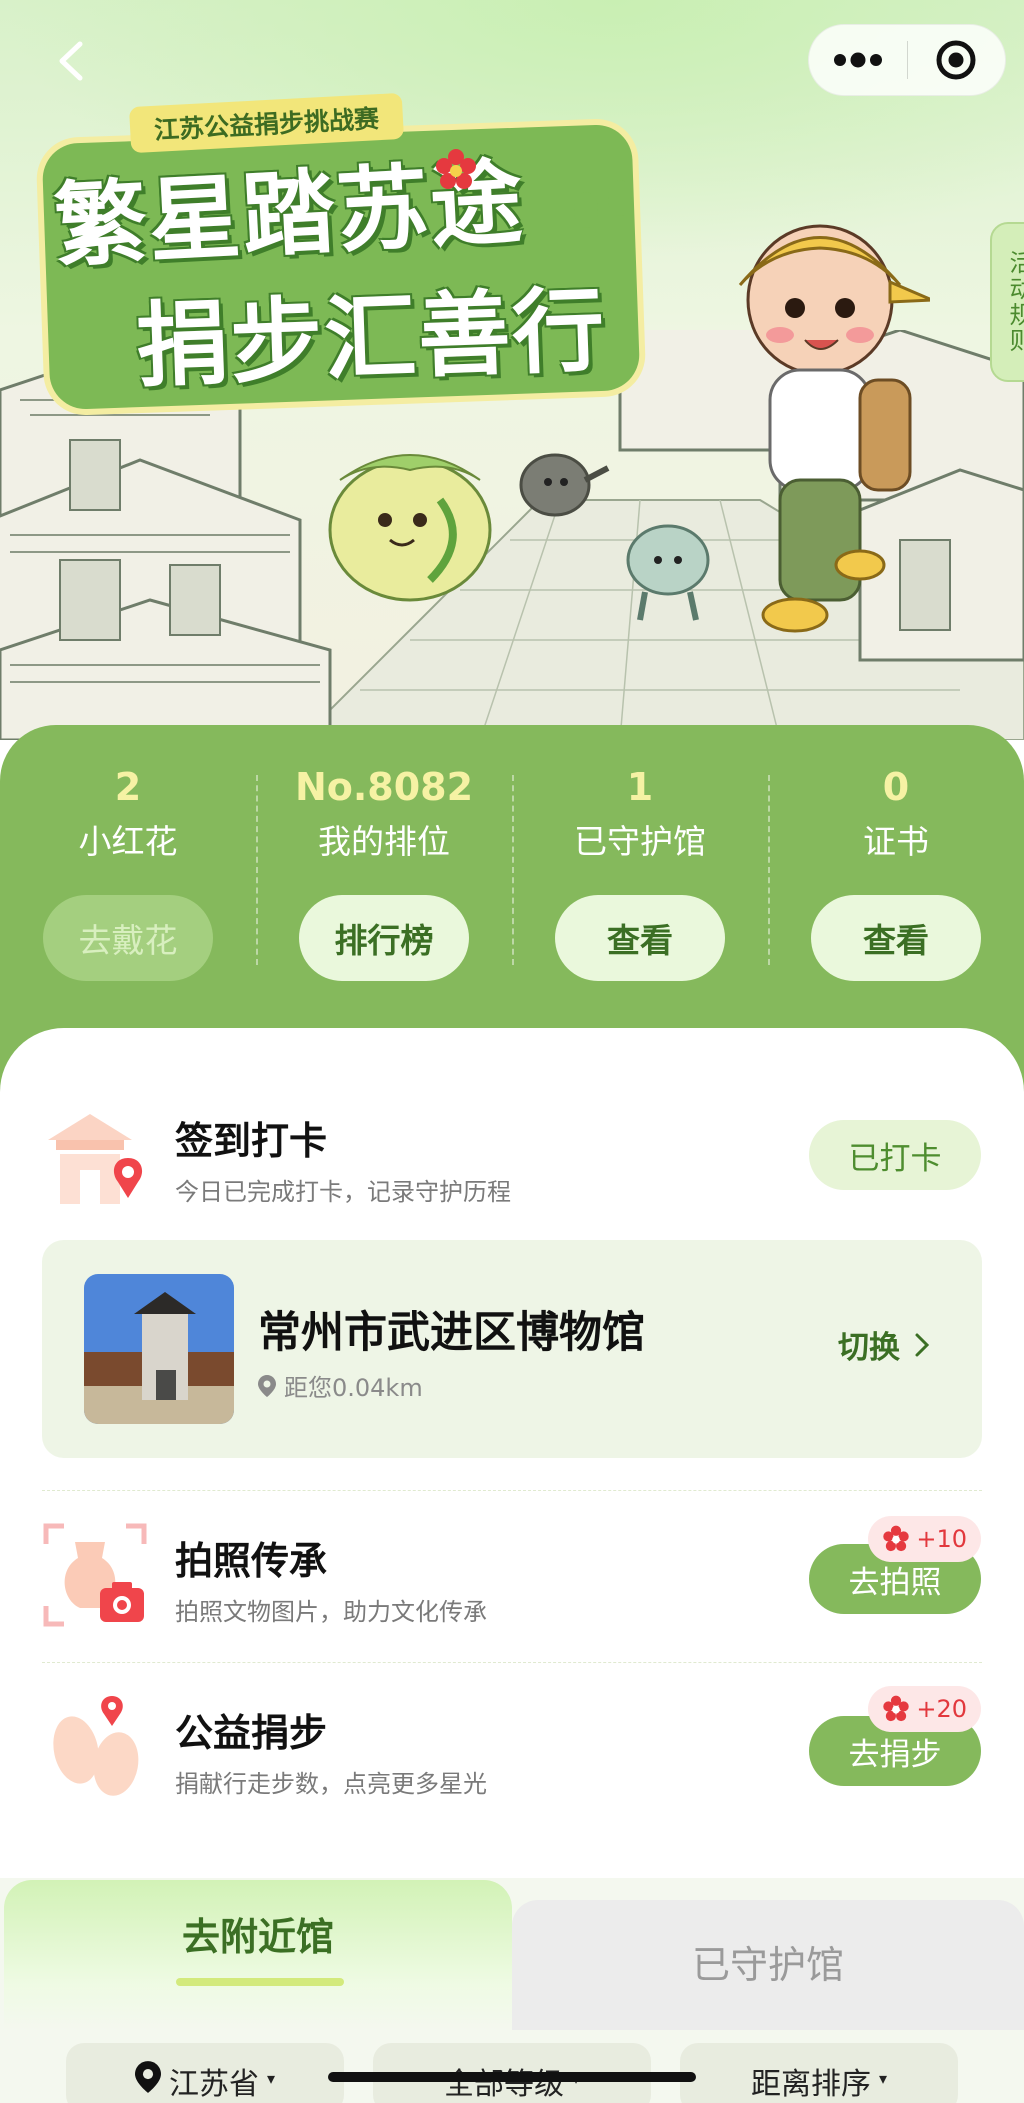 The width and height of the screenshot is (1024, 2103). Describe the element at coordinates (941, 1539) in the screenshot. I see `reward-points: +10` at that location.